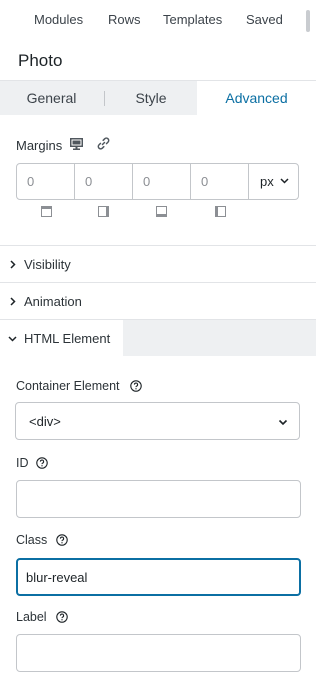 The height and width of the screenshot is (683, 320). I want to click on settings-tab-bar: General Style Advanced, so click(158, 98).